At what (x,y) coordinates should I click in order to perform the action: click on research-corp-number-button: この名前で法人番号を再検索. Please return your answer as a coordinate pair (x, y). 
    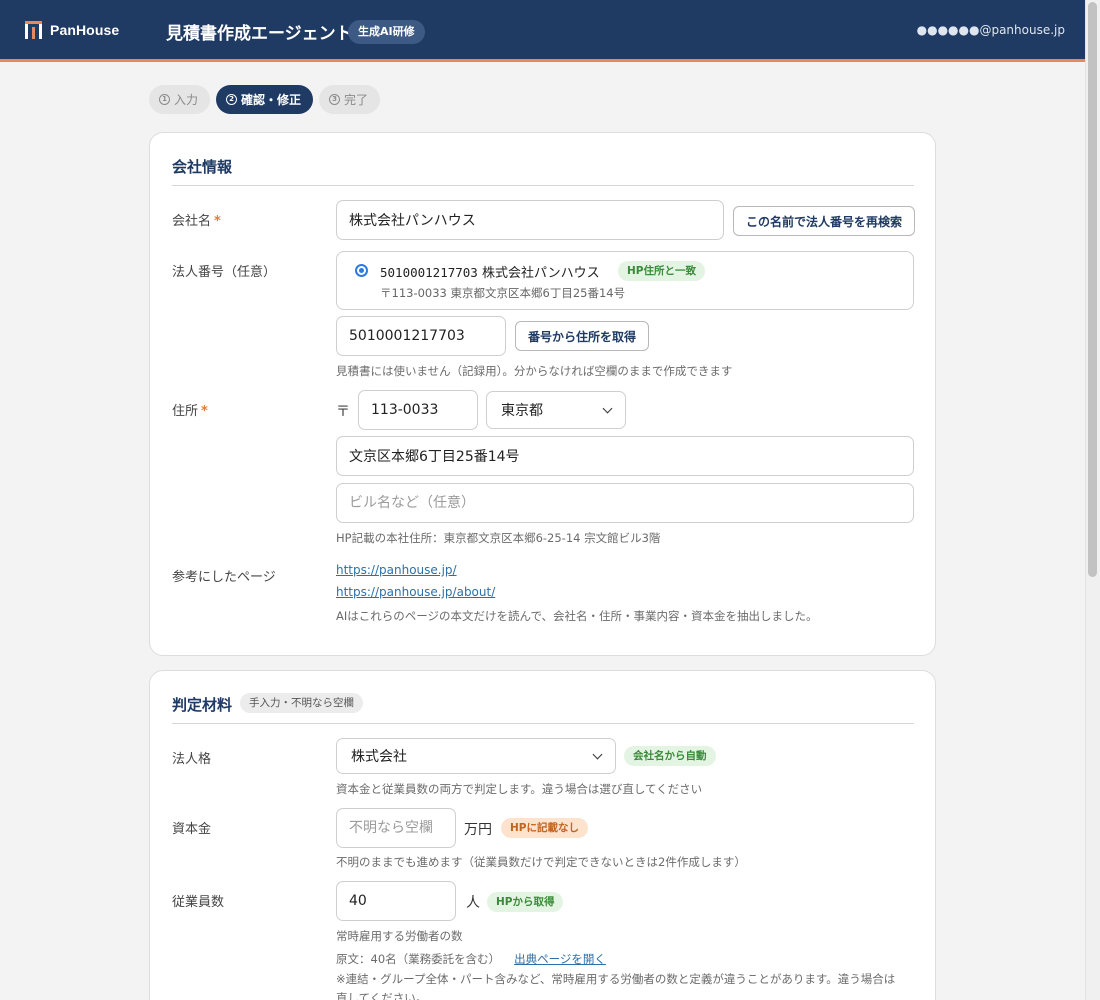
    Looking at the image, I should click on (824, 221).